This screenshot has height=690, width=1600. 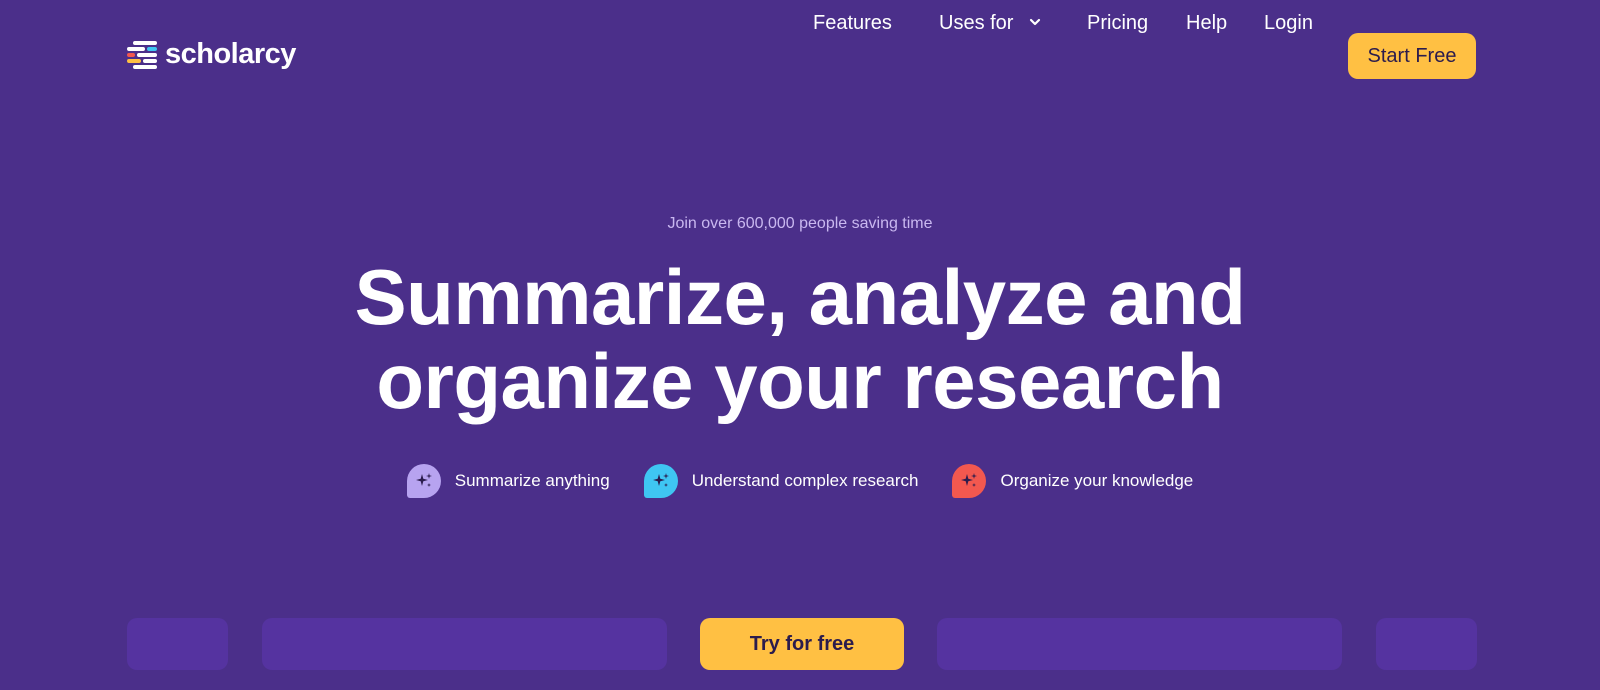 I want to click on cta-row: Try for free, so click(x=800, y=644).